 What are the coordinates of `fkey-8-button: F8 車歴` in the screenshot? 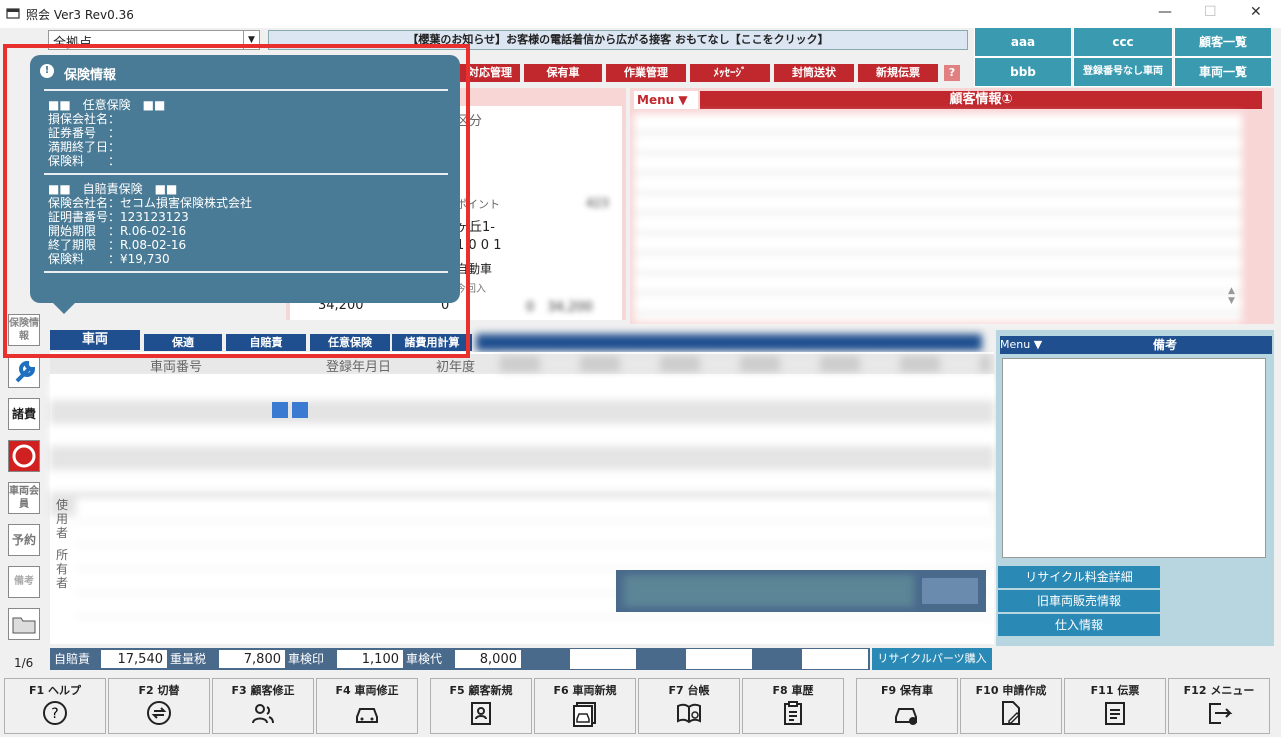 It's located at (793, 706).